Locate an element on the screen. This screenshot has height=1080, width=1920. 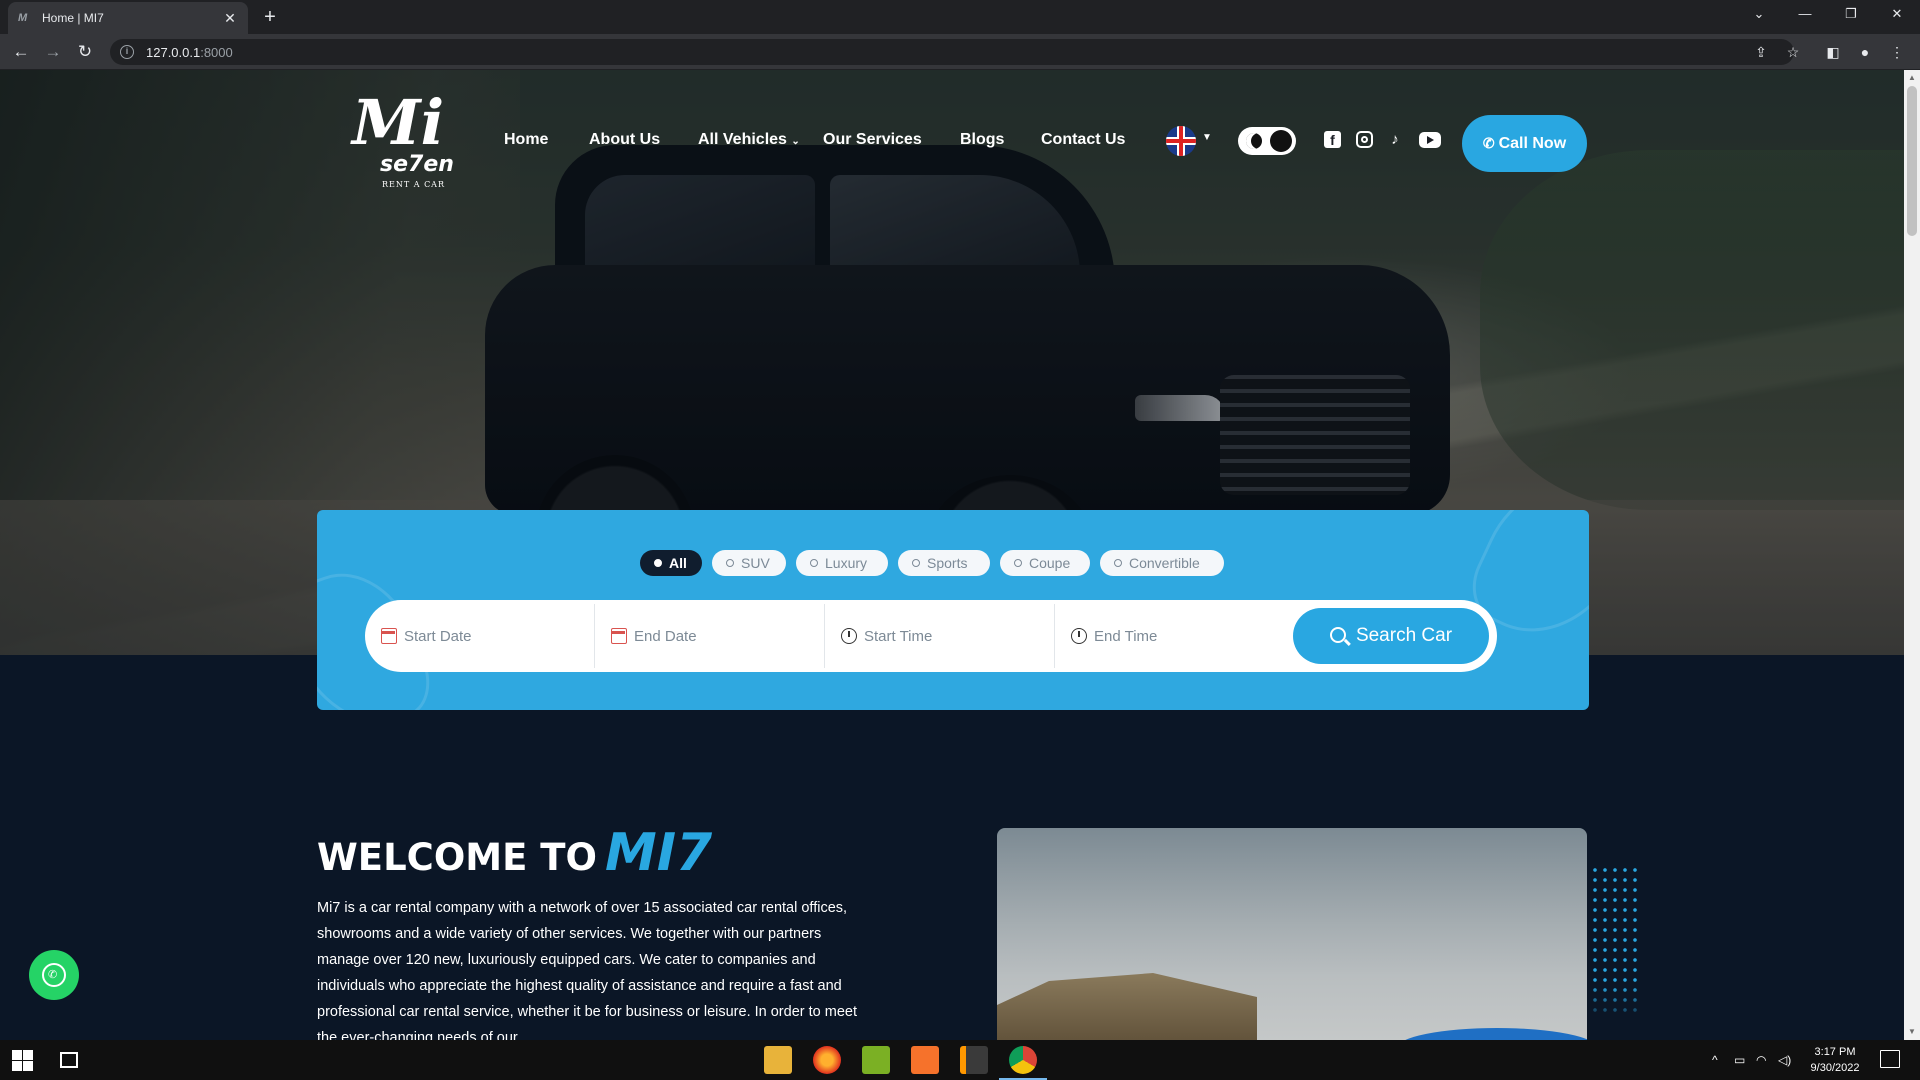
minimize-icon: — is located at coordinates (1805, 14).